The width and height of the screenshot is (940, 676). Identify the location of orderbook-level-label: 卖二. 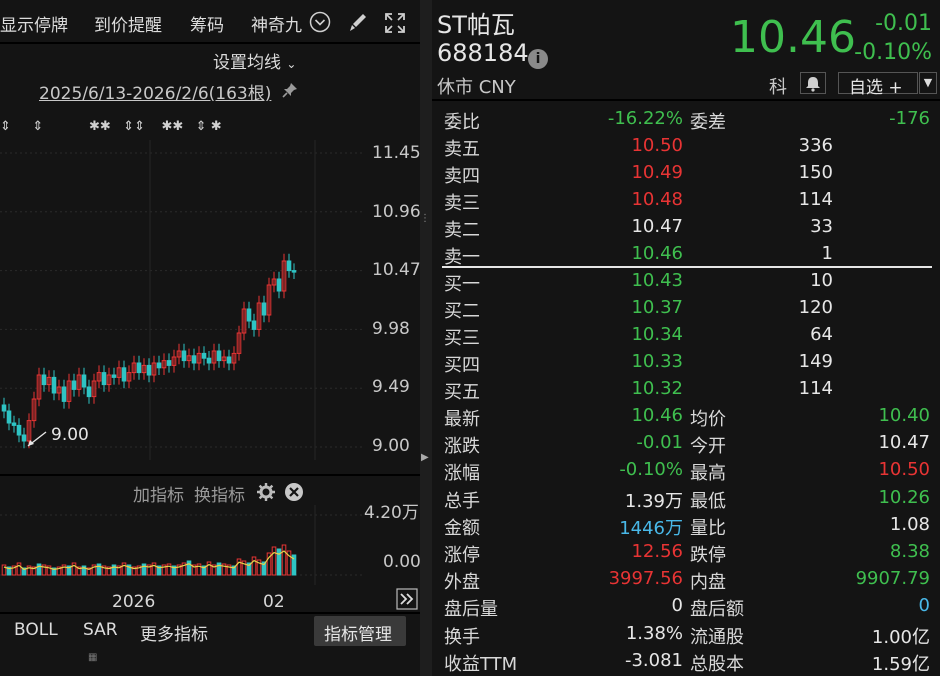
(462, 230).